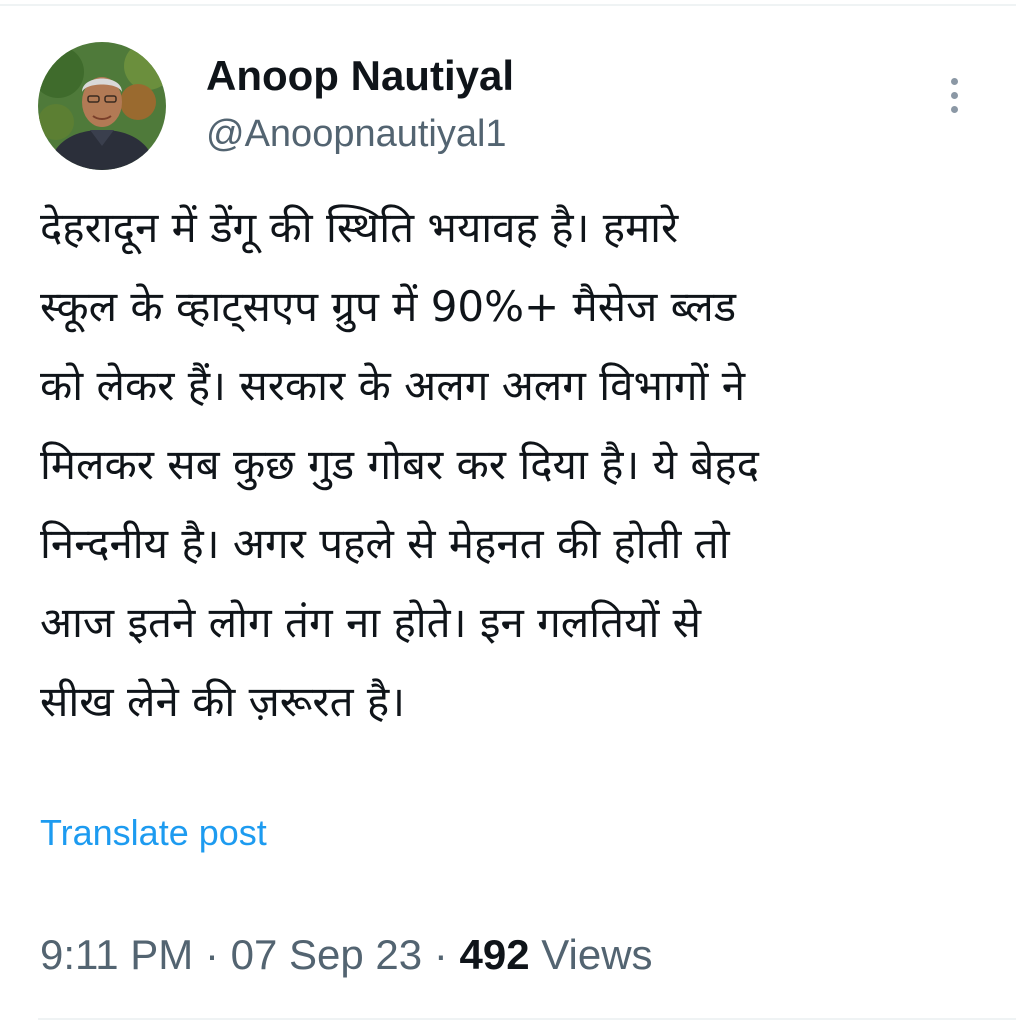 This screenshot has width=1016, height=1024. What do you see at coordinates (327, 954) in the screenshot?
I see `post-date: 07 Sep 23` at bounding box center [327, 954].